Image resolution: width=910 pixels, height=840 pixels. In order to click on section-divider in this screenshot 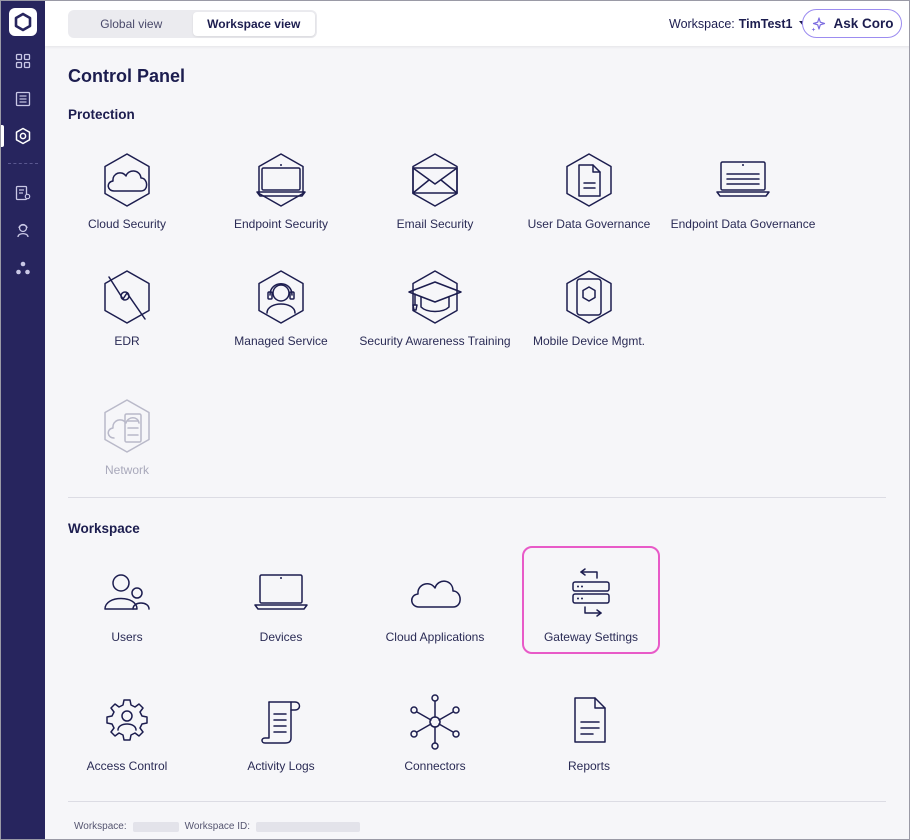, I will do `click(477, 497)`.